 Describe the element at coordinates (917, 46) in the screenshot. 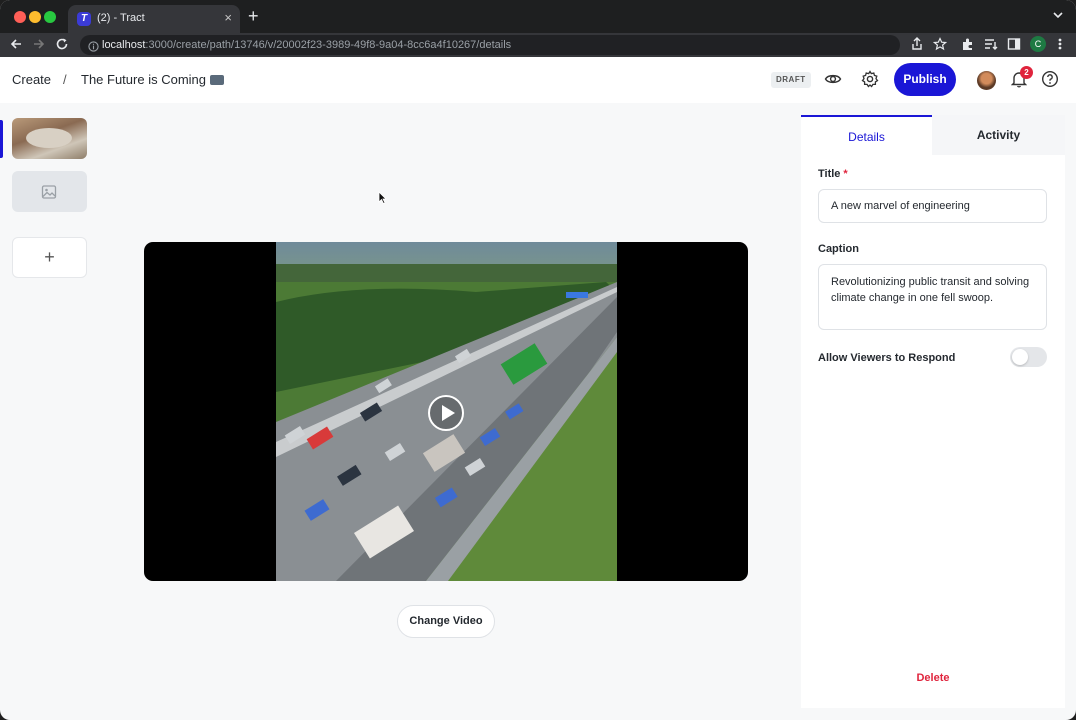

I see `share-icon` at that location.